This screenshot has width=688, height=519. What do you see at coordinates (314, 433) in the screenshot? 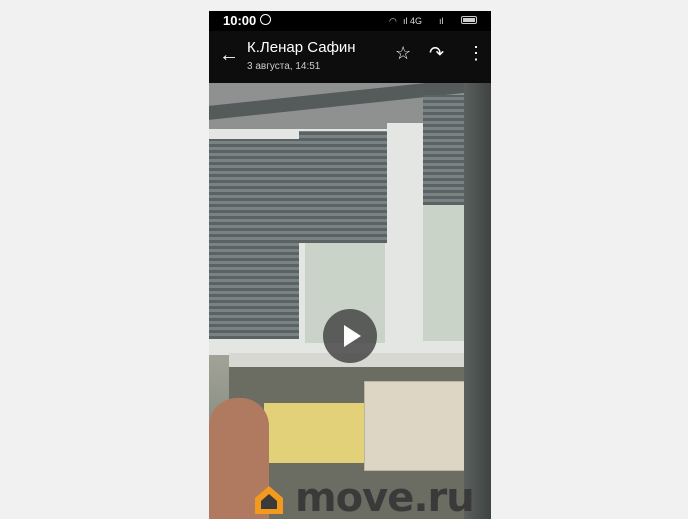
I see `video-yellow-object` at bounding box center [314, 433].